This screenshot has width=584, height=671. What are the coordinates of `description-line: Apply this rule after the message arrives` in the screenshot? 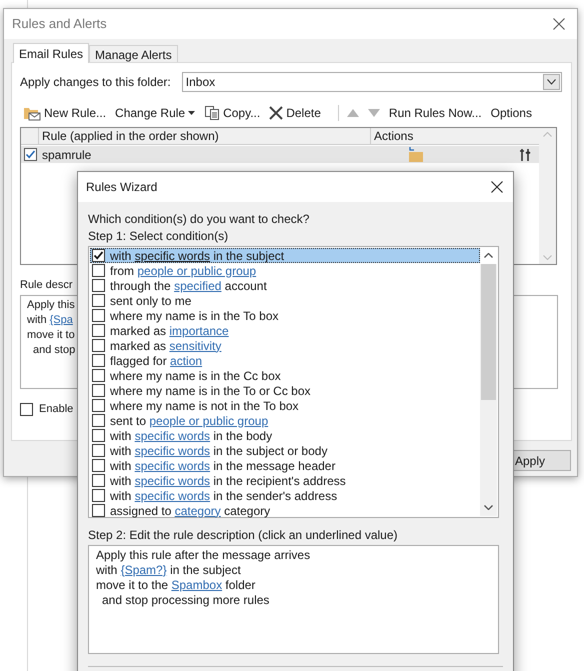 It's located at (203, 555).